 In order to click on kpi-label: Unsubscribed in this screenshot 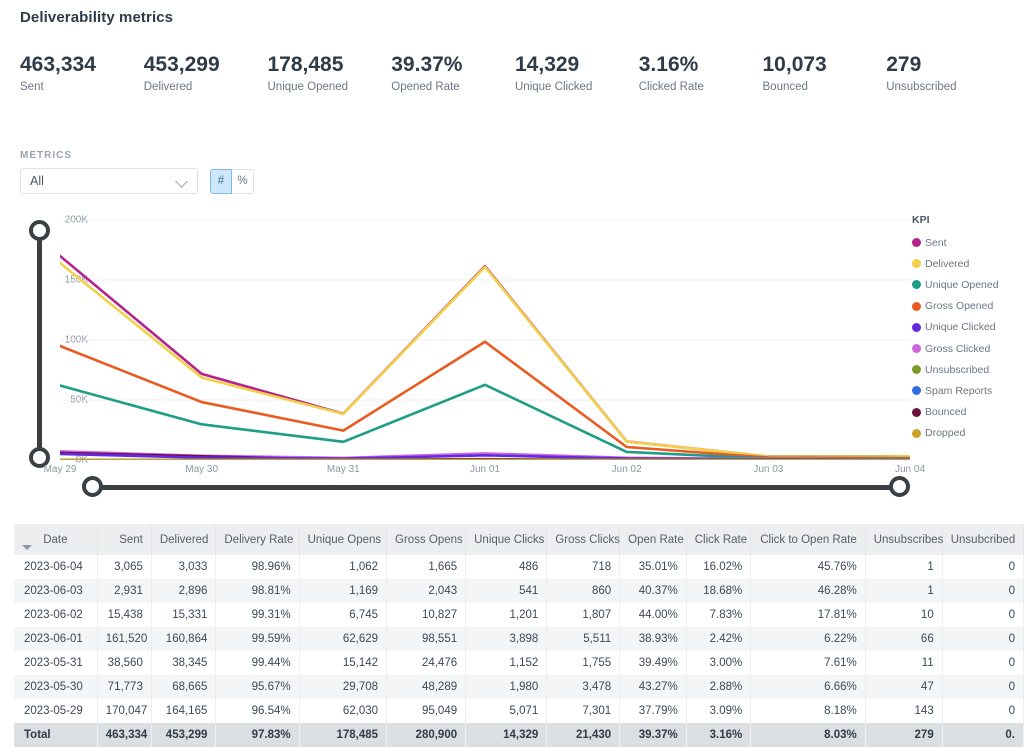, I will do `click(921, 87)`.